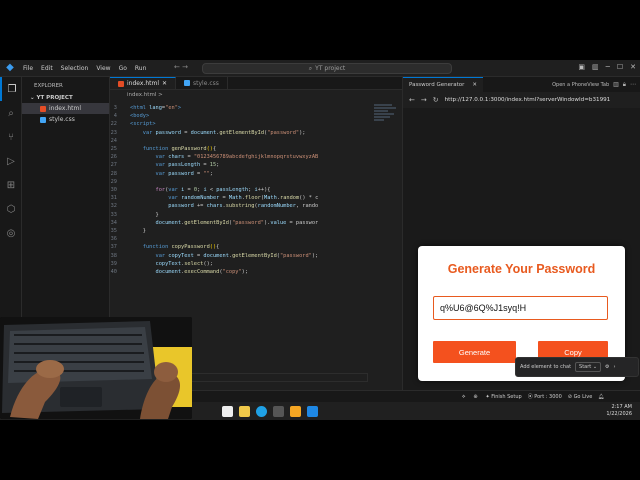 The height and width of the screenshot is (480, 640). I want to click on line-text: copyText.select();, so click(184, 263).